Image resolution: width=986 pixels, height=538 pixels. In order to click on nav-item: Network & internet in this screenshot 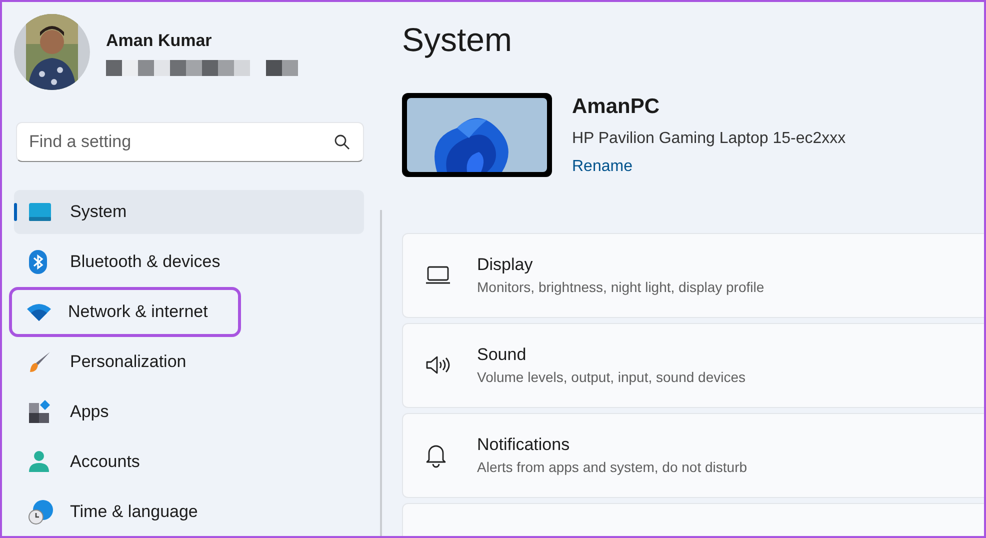, I will do `click(125, 312)`.